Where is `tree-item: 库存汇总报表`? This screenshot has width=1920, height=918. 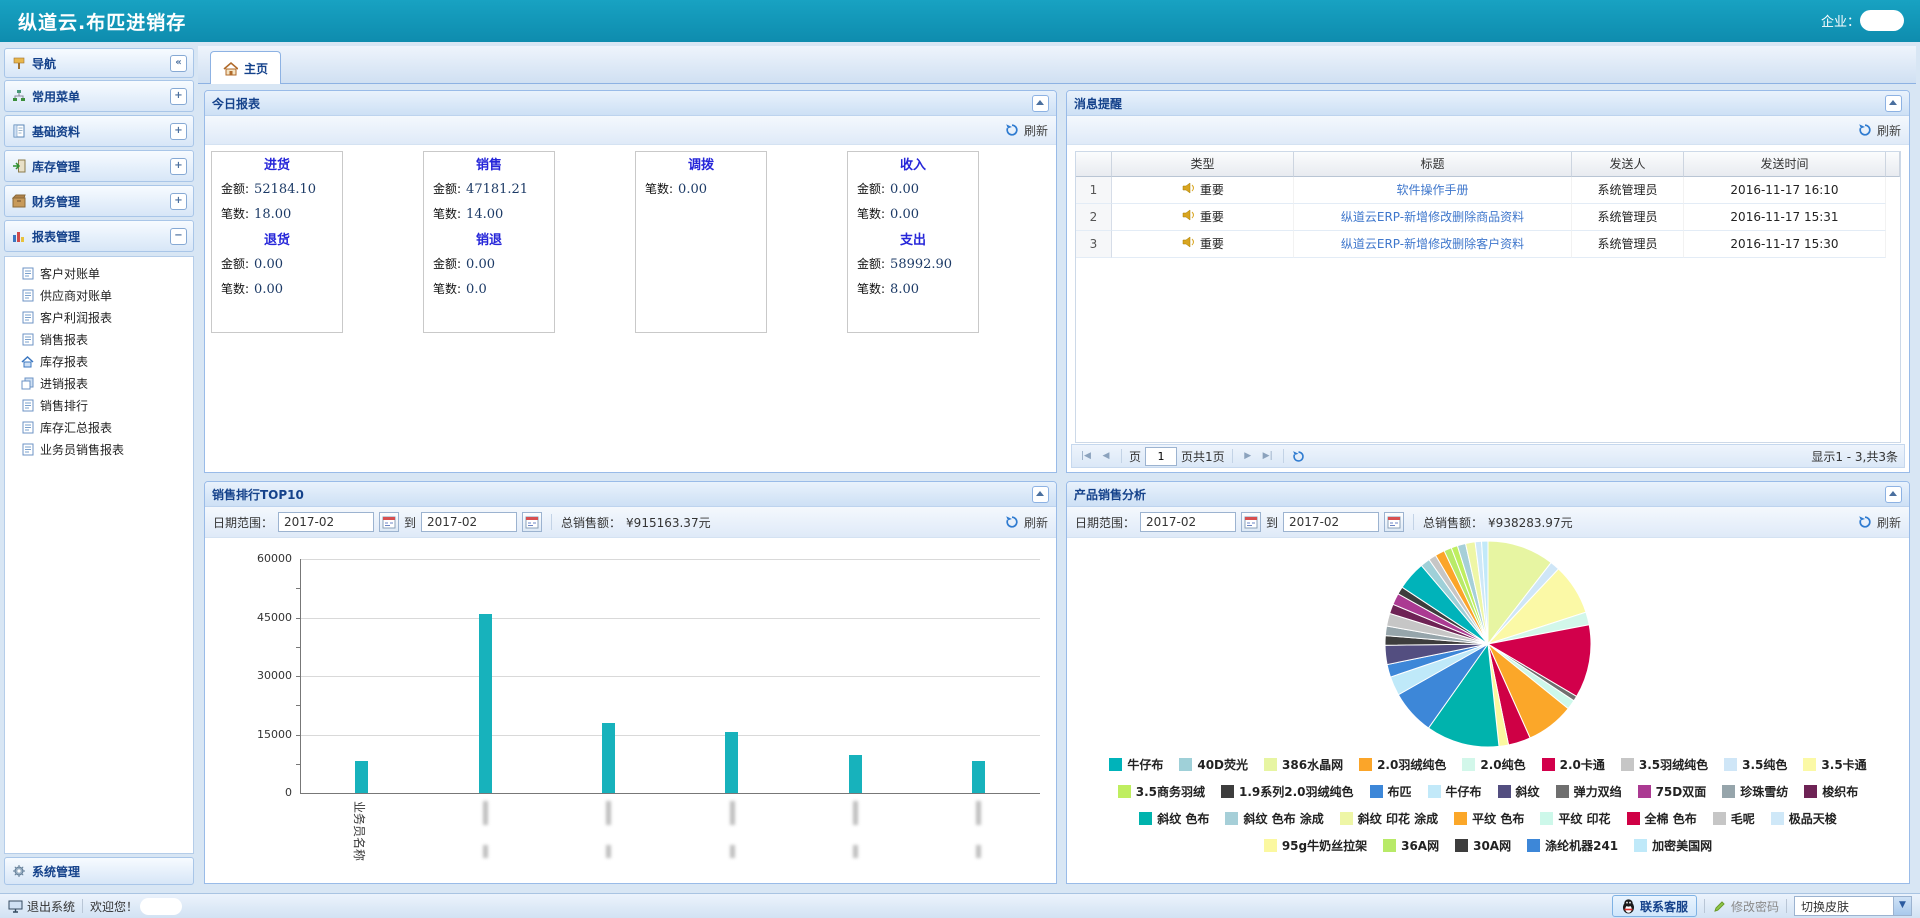
tree-item: 库存汇总报表 is located at coordinates (99, 427).